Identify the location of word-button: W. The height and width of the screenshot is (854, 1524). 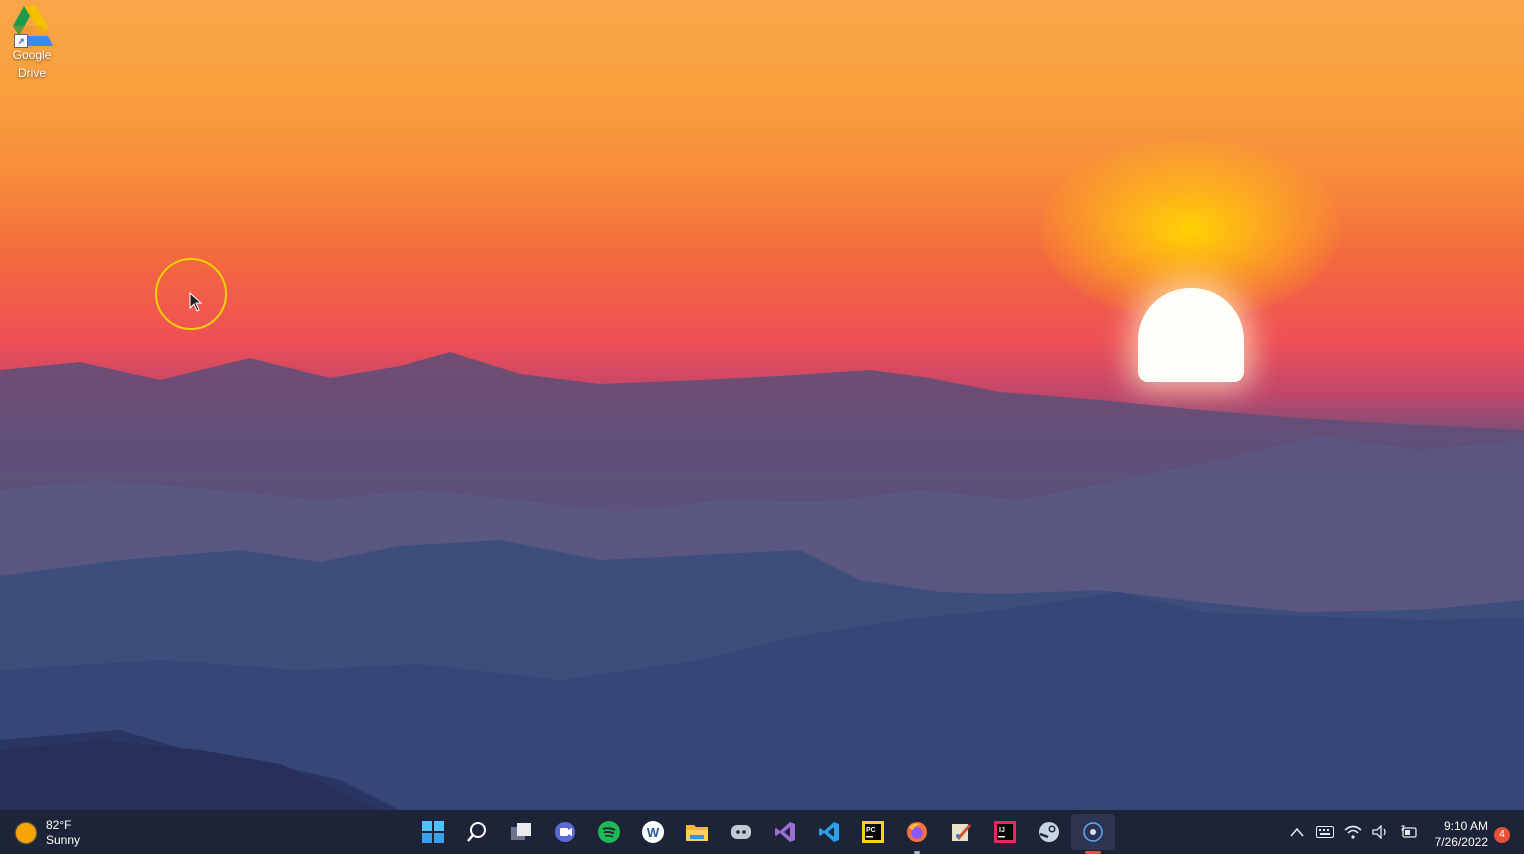
(653, 832).